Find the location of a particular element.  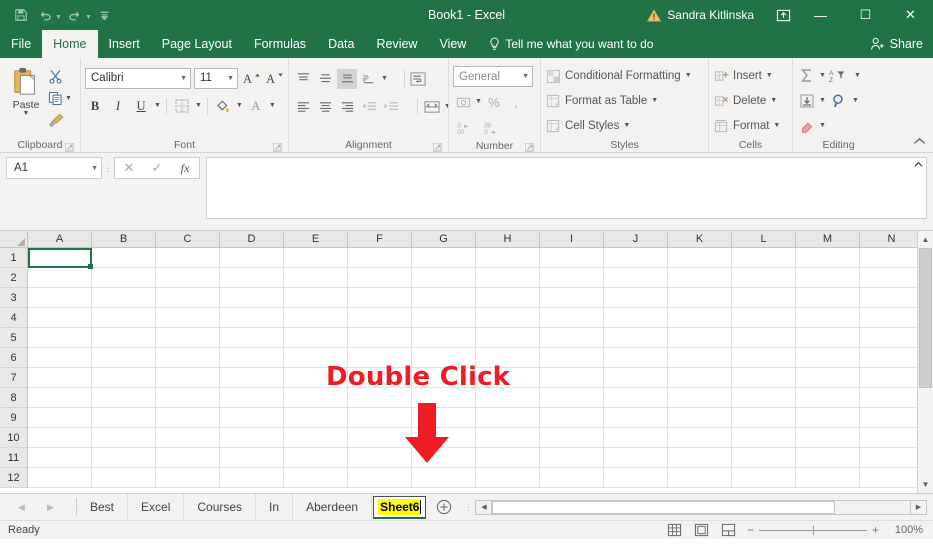

grid-cell-H4 is located at coordinates (508, 318).